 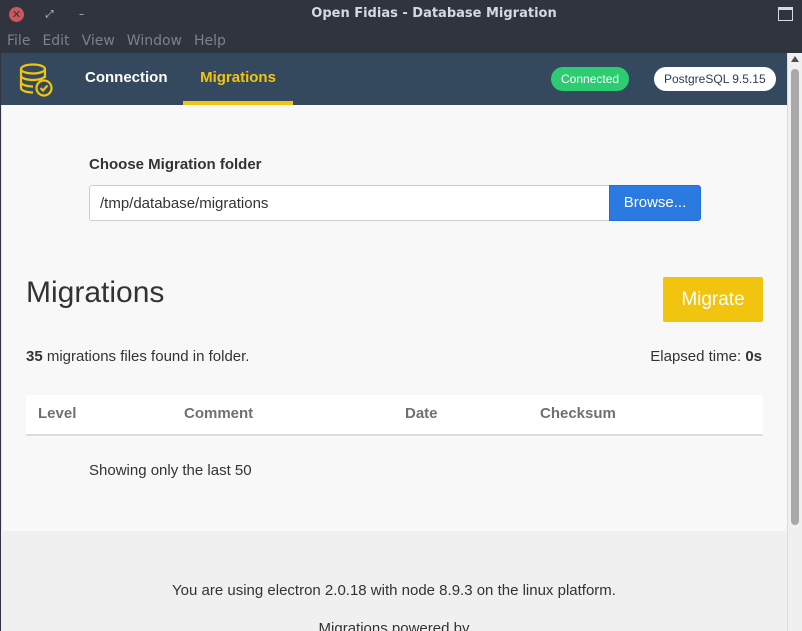 I want to click on restore-window-icon, so click(x=785, y=14).